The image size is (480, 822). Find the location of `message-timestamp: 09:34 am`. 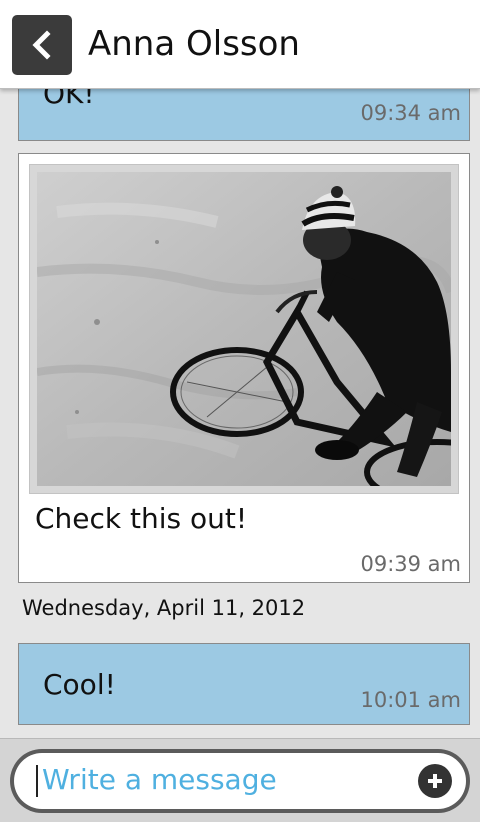

message-timestamp: 09:34 am is located at coordinates (410, 113).